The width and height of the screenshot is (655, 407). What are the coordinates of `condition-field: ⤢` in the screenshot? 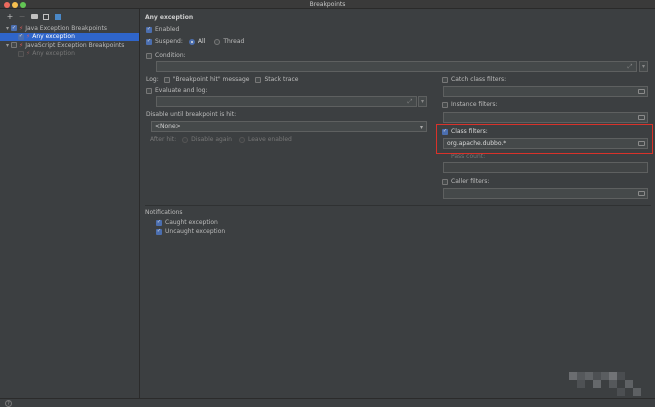 It's located at (396, 66).